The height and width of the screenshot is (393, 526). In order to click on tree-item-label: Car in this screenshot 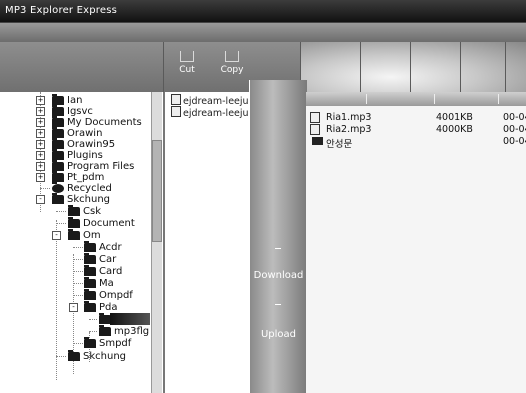, I will do `click(108, 259)`.